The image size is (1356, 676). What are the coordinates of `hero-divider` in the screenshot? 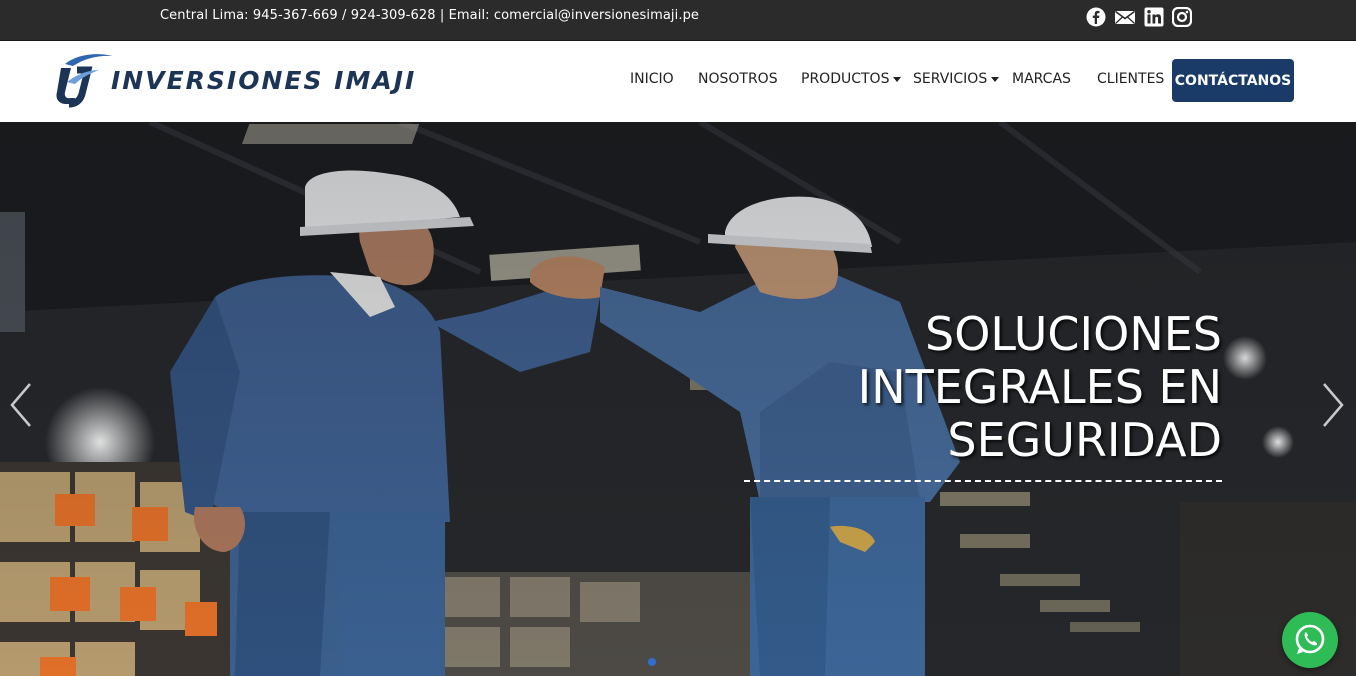 It's located at (983, 481).